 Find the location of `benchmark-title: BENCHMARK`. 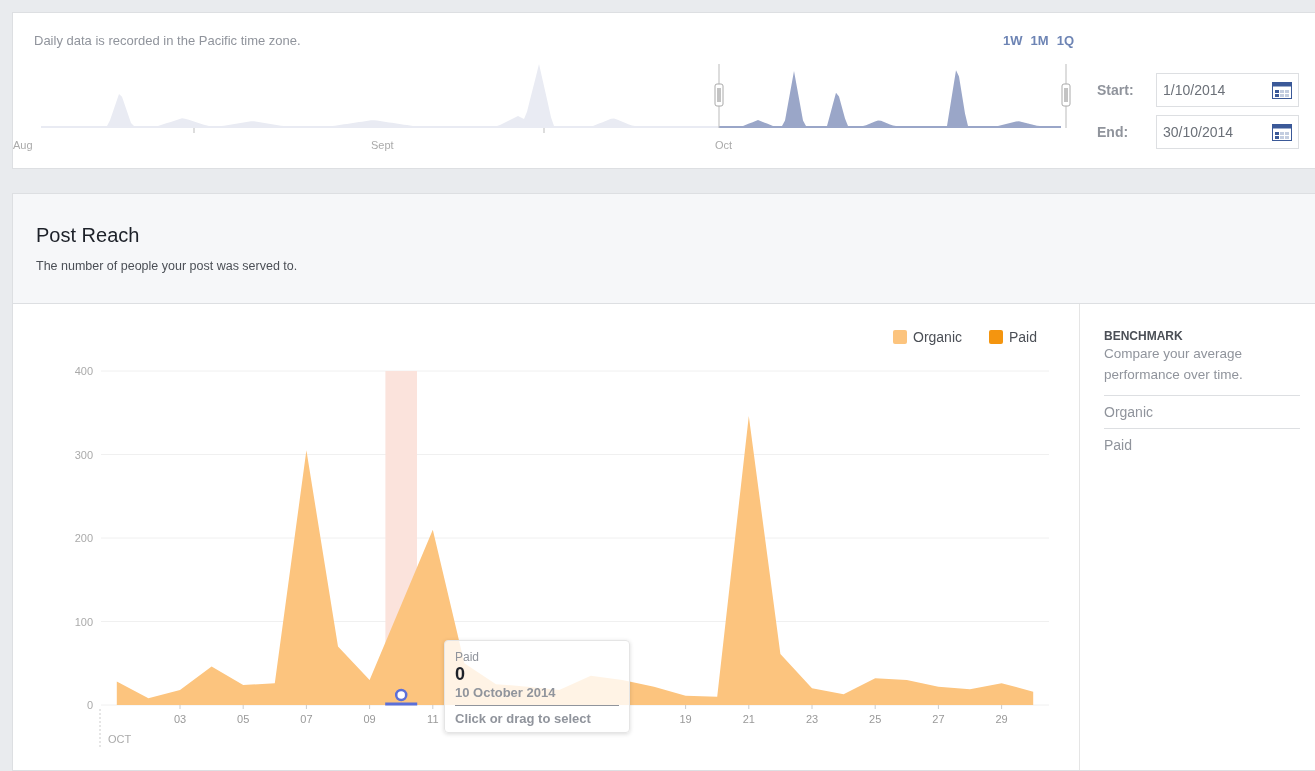

benchmark-title: BENCHMARK is located at coordinates (1144, 336).